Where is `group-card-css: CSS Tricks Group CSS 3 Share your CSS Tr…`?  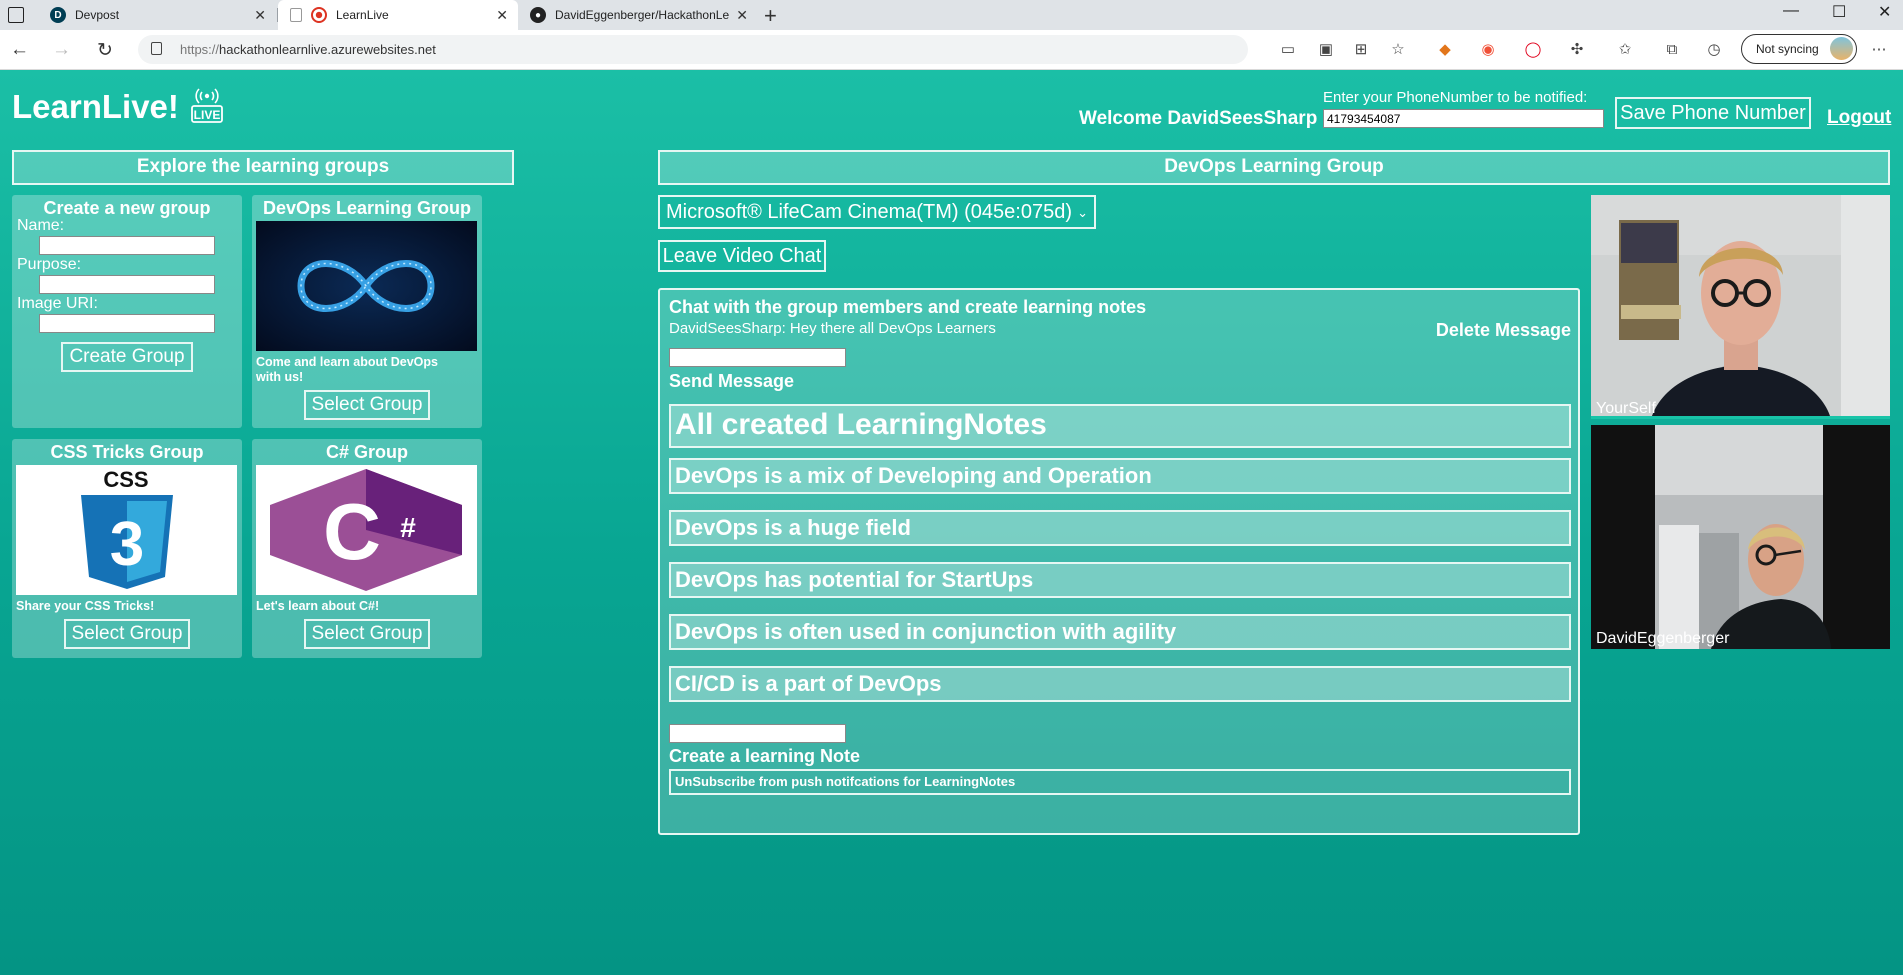 group-card-css: CSS Tricks Group CSS 3 Share your CSS Tr… is located at coordinates (127, 548).